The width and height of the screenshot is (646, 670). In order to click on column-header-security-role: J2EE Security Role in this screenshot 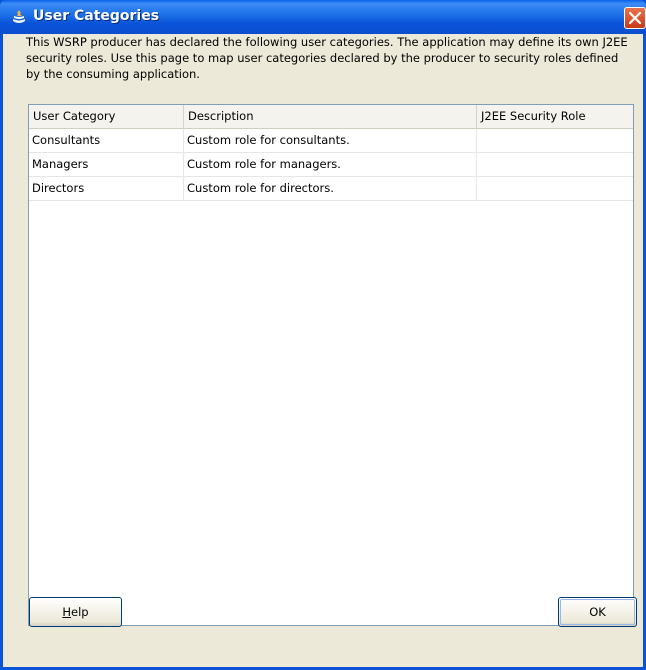, I will do `click(555, 117)`.